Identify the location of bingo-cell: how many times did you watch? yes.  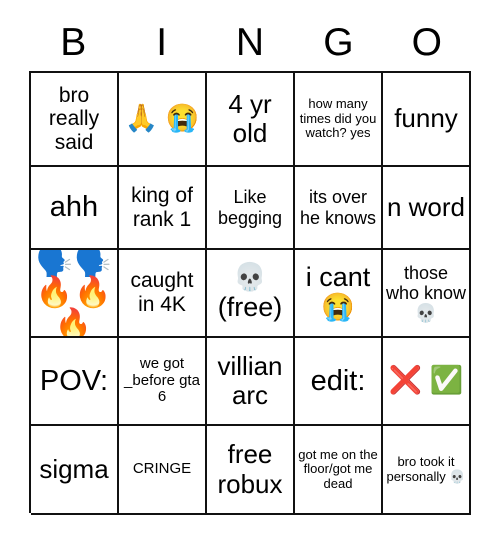
(339, 120).